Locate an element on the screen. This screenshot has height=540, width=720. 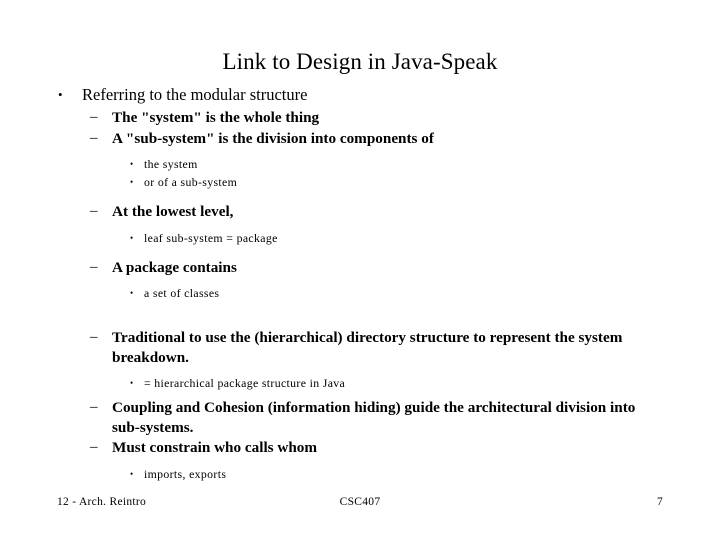
bullet-text-referring: Referring to the modular structure is located at coordinates (195, 94).